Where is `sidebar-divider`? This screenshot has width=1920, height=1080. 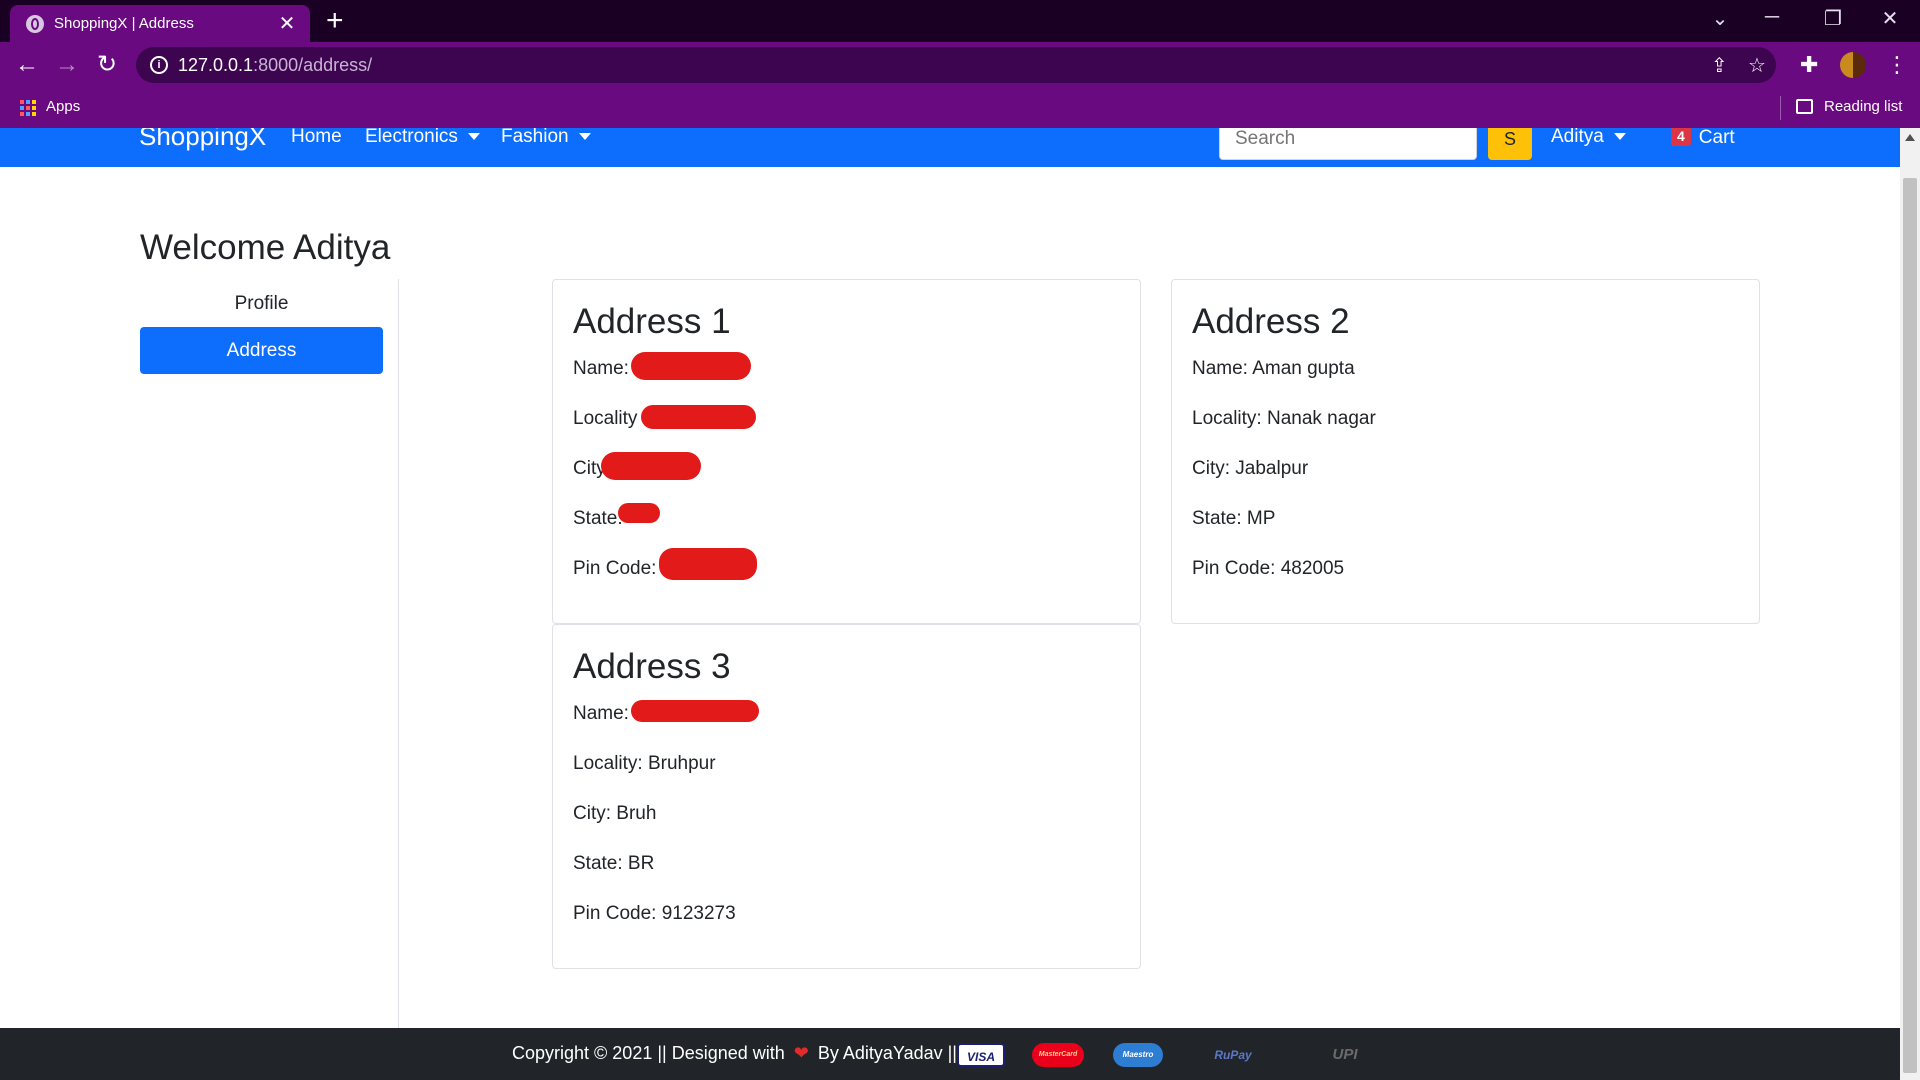 sidebar-divider is located at coordinates (398, 679).